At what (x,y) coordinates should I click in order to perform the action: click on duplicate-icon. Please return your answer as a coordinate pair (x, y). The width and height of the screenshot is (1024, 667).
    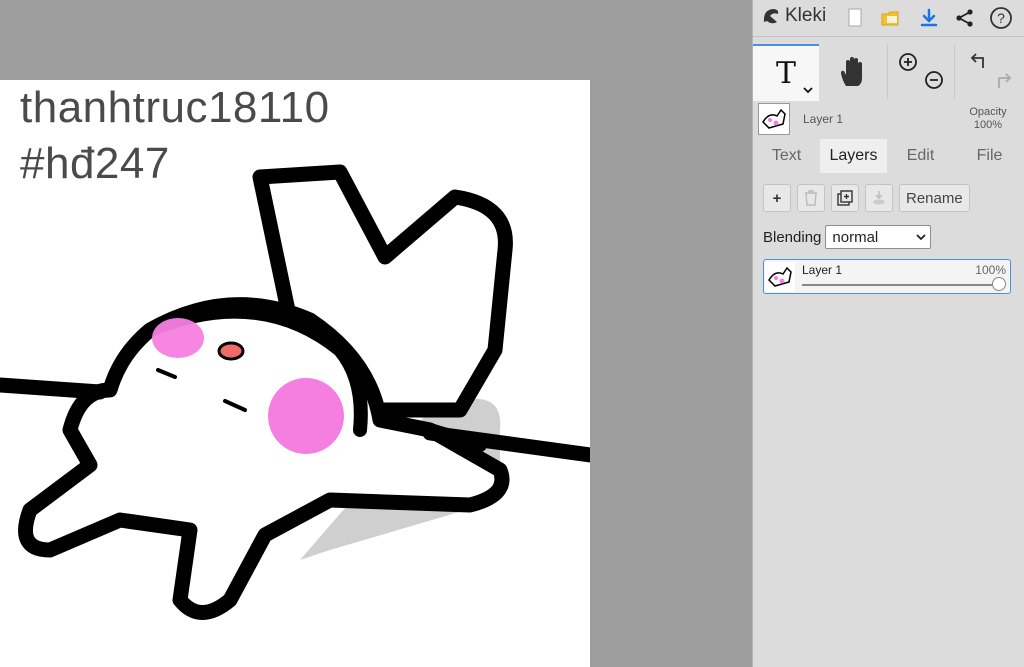
    Looking at the image, I should click on (845, 198).